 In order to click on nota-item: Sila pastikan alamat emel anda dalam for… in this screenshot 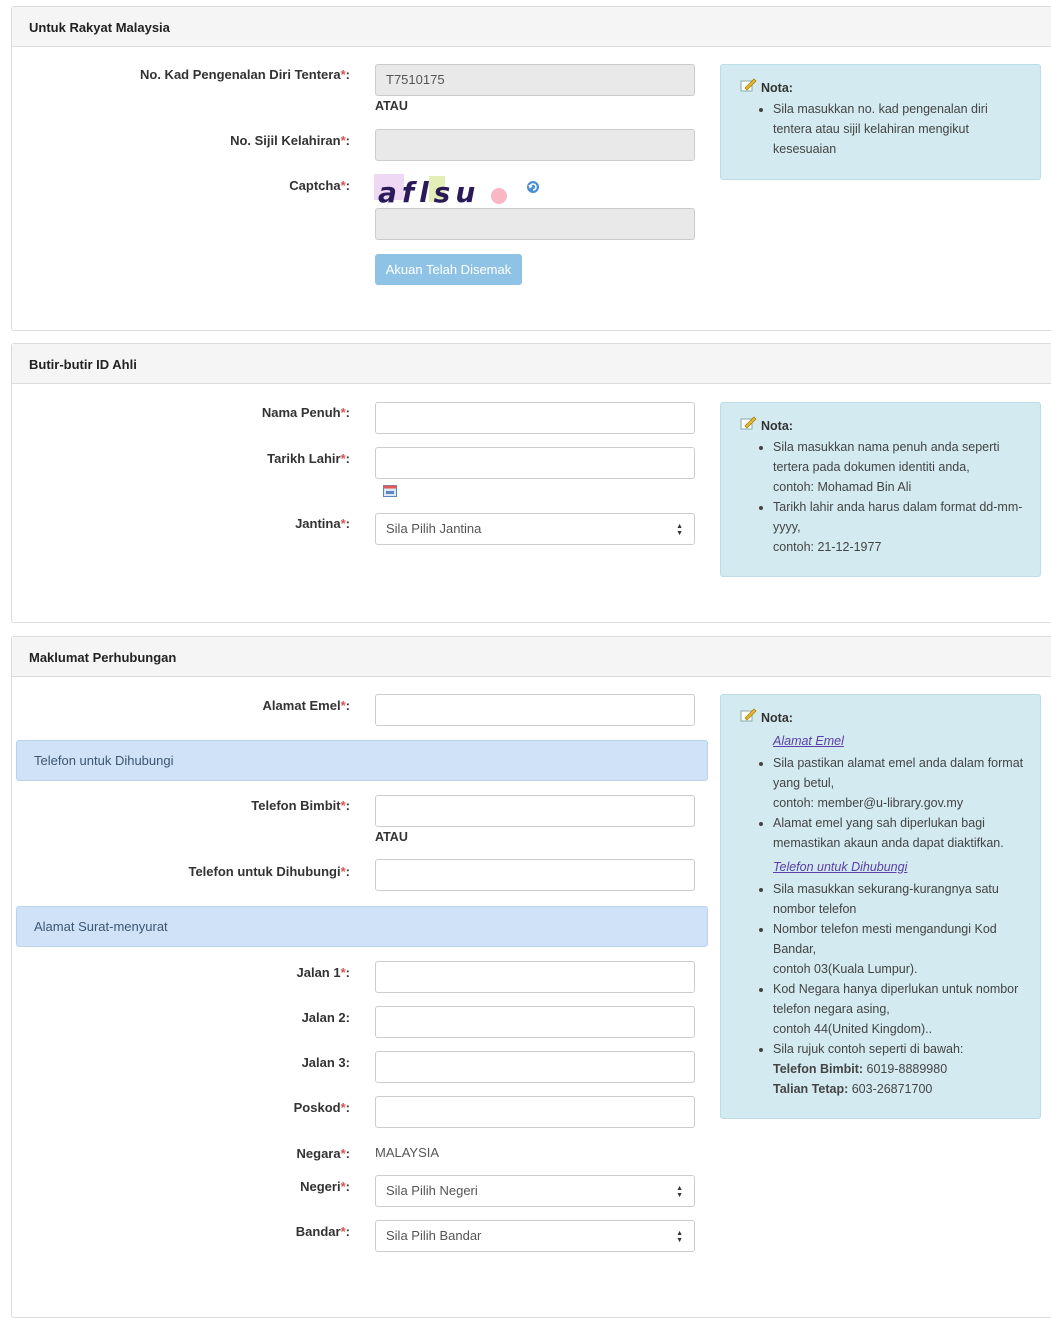, I will do `click(899, 783)`.